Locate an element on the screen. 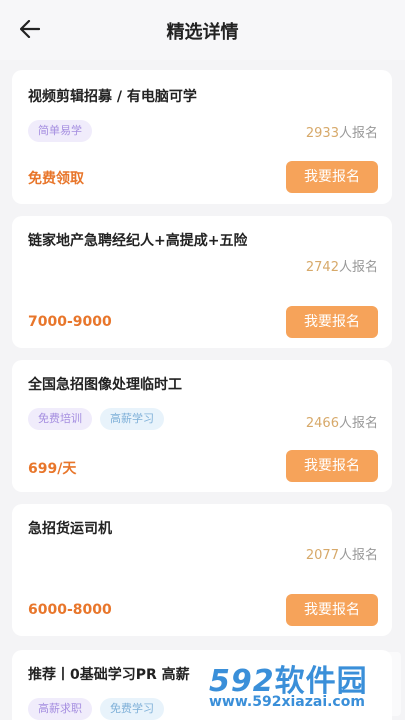 This screenshot has height=720, width=405. signup-count: 2466人报名 is located at coordinates (342, 421).